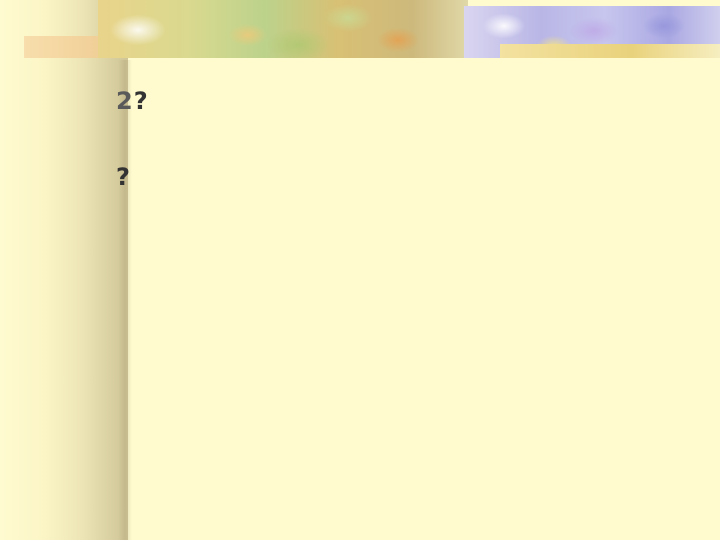  I want to click on flower-banner-base, so click(610, 51).